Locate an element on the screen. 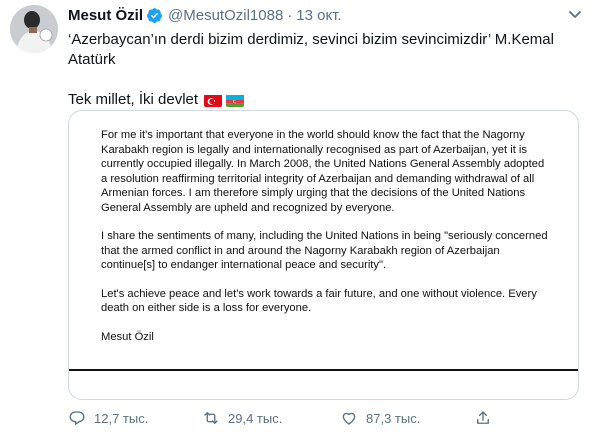  avatar-image is located at coordinates (34, 29).